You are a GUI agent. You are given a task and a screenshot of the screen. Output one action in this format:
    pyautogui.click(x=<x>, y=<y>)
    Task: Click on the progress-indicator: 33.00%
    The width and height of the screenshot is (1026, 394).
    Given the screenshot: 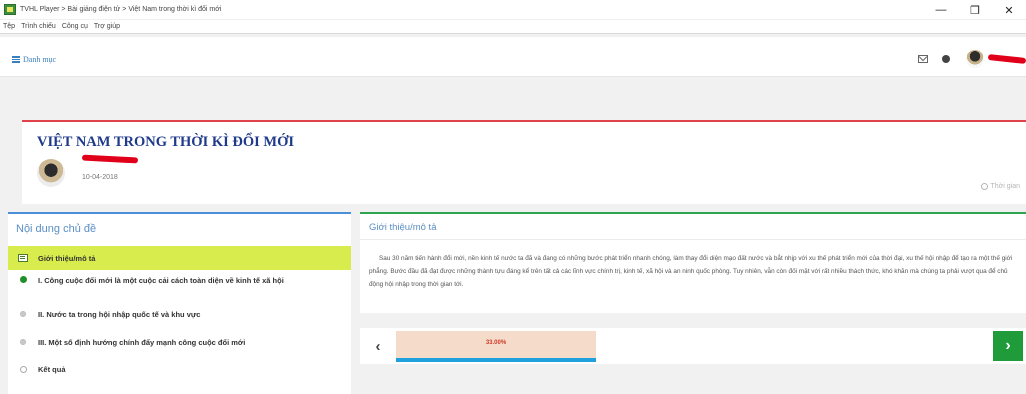 What is the action you would take?
    pyautogui.click(x=496, y=346)
    